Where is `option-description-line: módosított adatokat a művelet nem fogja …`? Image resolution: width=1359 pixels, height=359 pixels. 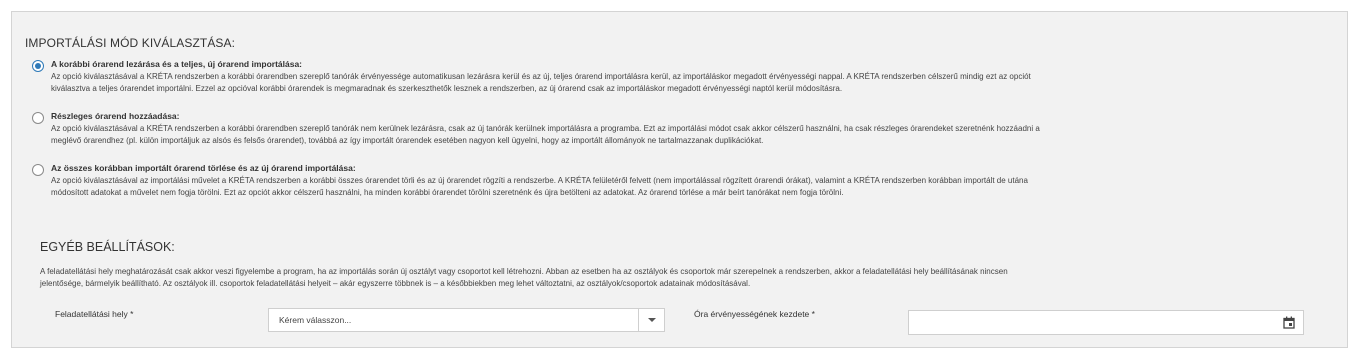 option-description-line: módosított adatokat a művelet nem fogja … is located at coordinates (447, 192).